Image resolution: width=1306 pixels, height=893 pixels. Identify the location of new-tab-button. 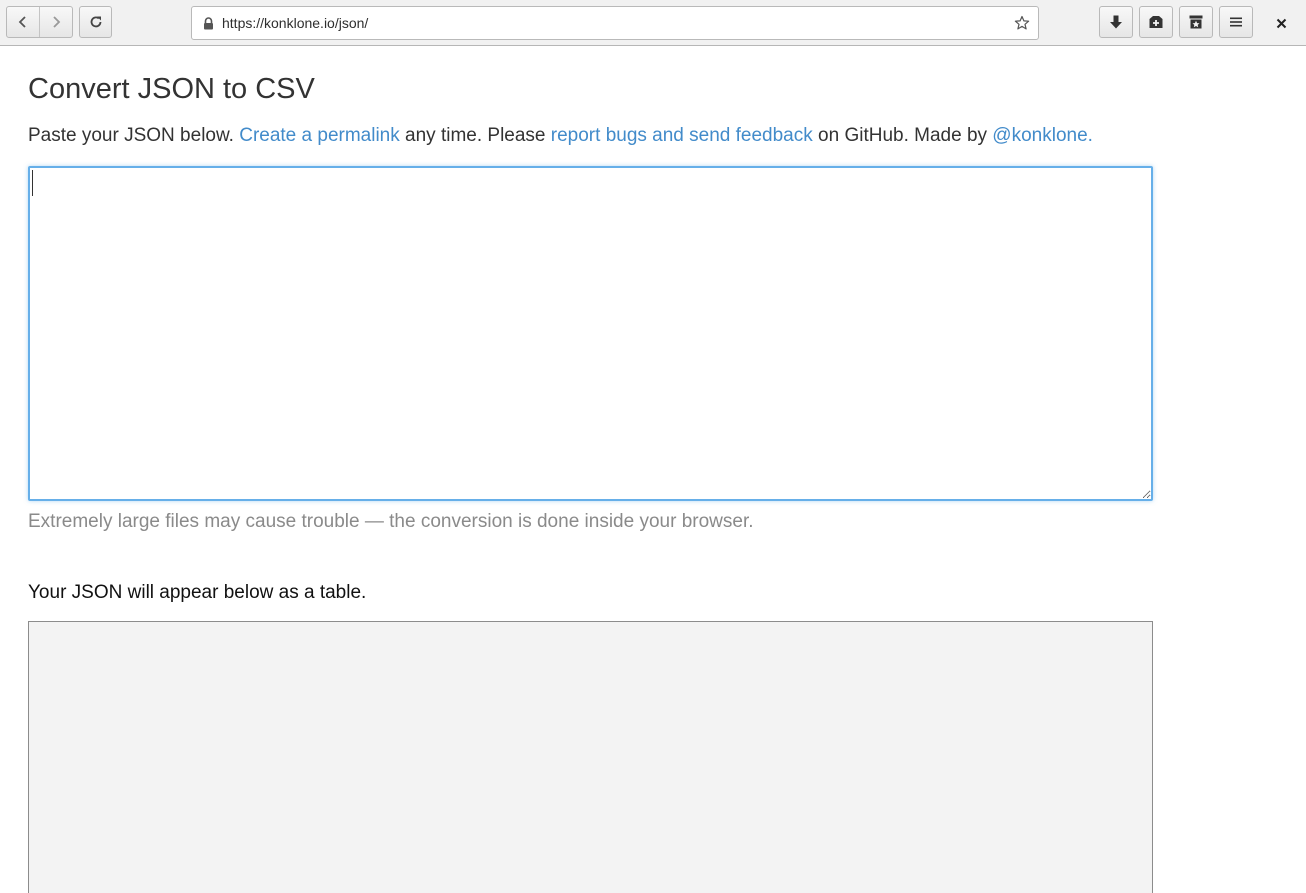
(1156, 22).